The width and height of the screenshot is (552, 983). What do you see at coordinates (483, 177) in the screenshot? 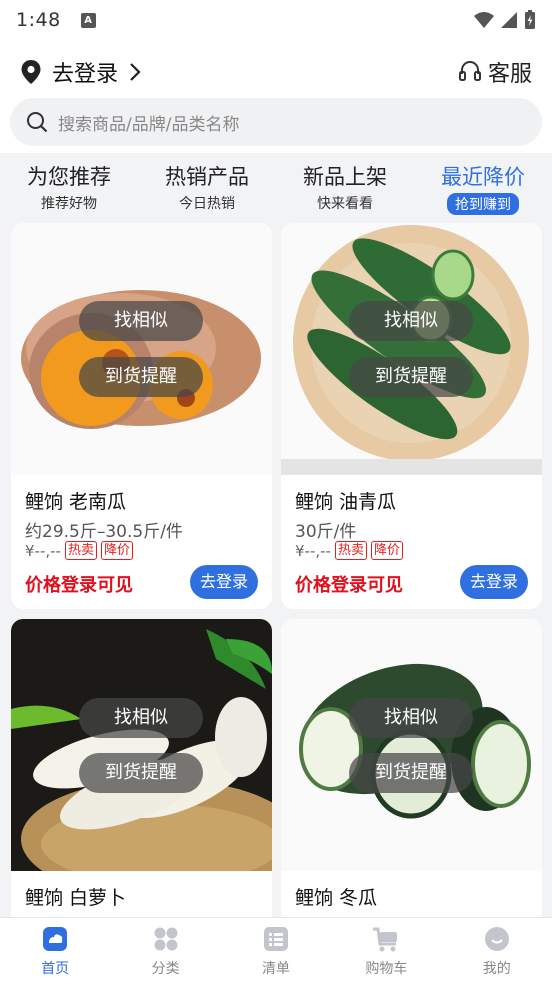
I see `tab-title: 最近降价` at bounding box center [483, 177].